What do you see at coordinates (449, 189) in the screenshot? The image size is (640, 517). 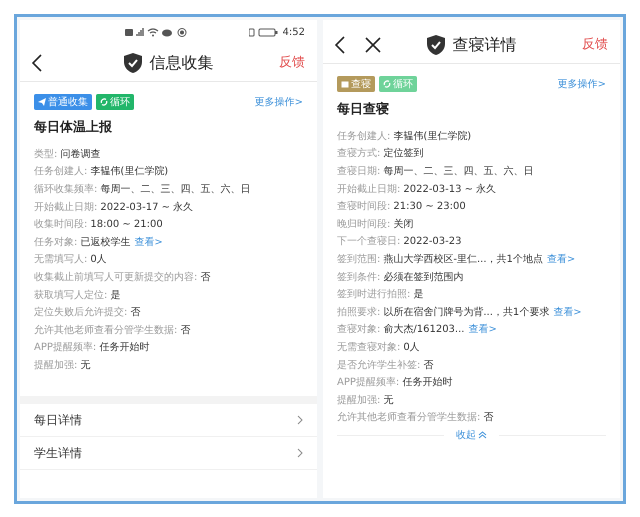 I see `field-value: 2022-03-13 ~ 永久` at bounding box center [449, 189].